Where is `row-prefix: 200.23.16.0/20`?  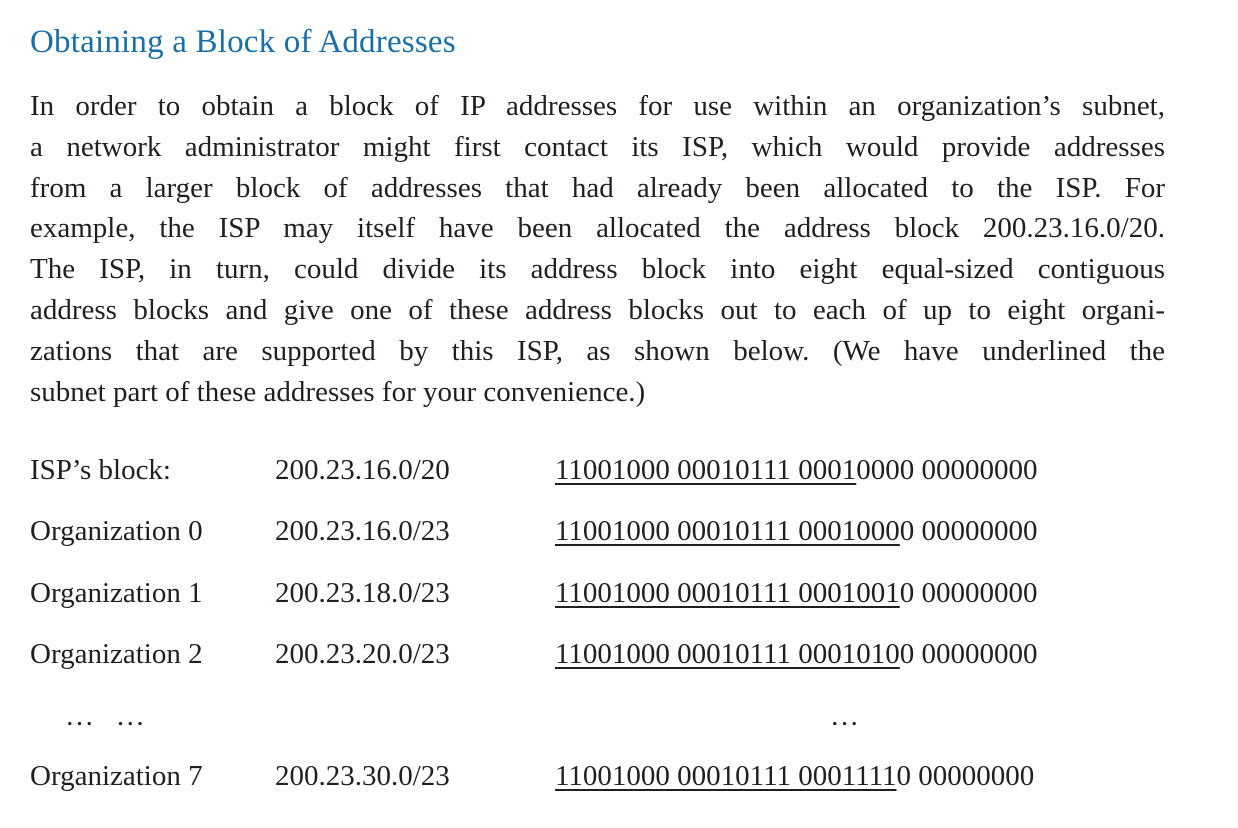
row-prefix: 200.23.16.0/20 is located at coordinates (362, 470).